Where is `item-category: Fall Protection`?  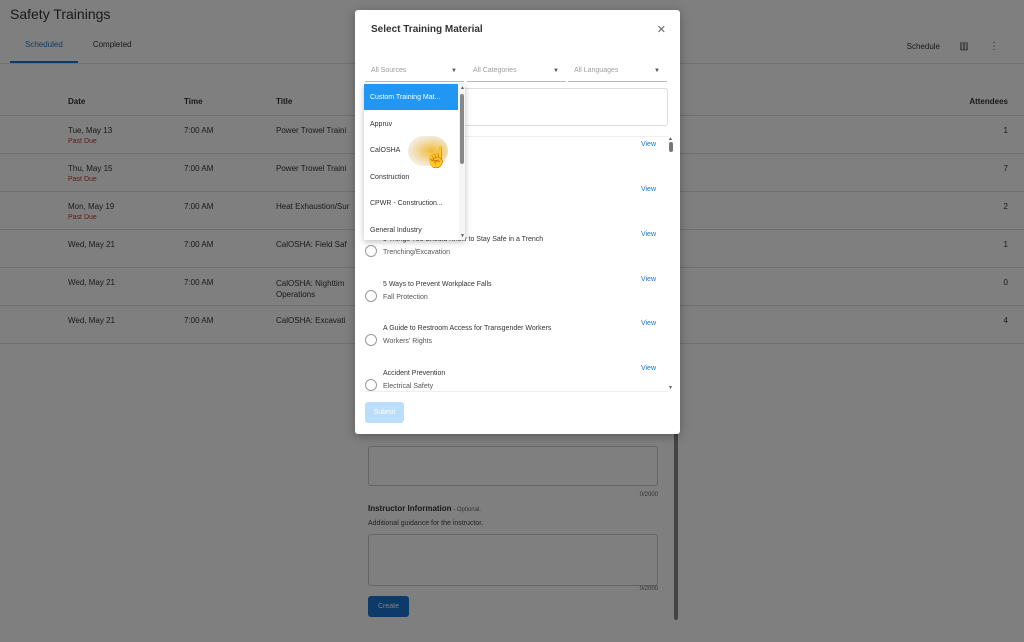
item-category: Fall Protection is located at coordinates (405, 297).